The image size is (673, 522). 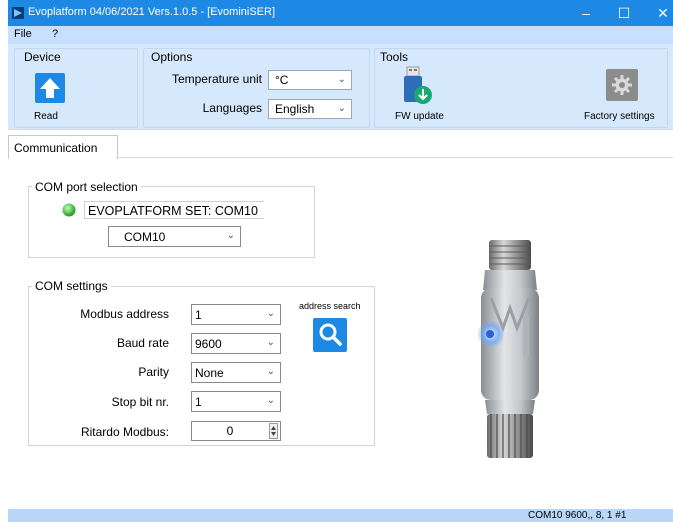 What do you see at coordinates (69, 210) in the screenshot?
I see `led-icon` at bounding box center [69, 210].